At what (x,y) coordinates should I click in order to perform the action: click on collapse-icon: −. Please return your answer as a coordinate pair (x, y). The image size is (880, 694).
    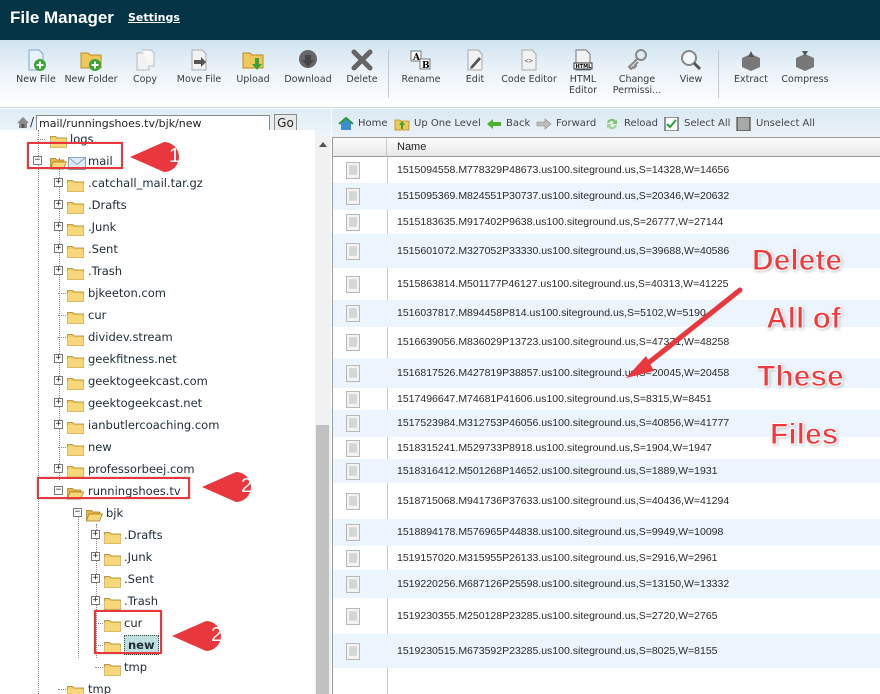
    Looking at the image, I should click on (77, 512).